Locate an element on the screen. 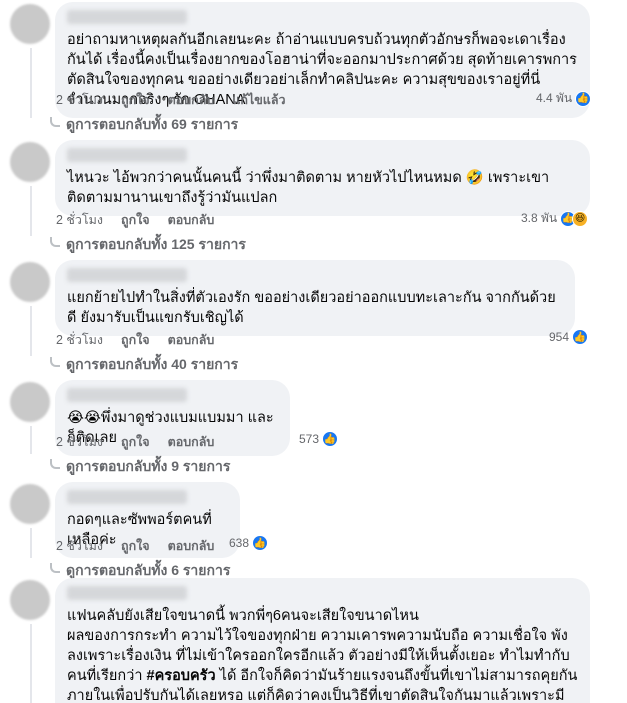  hashtag-link: #ครอบครัว is located at coordinates (181, 676).